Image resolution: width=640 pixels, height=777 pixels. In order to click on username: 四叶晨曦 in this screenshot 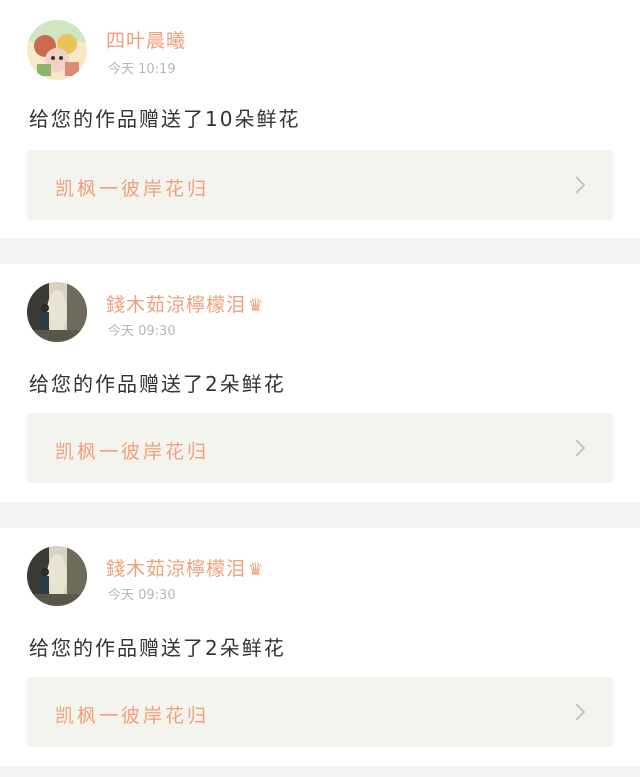, I will do `click(146, 39)`.